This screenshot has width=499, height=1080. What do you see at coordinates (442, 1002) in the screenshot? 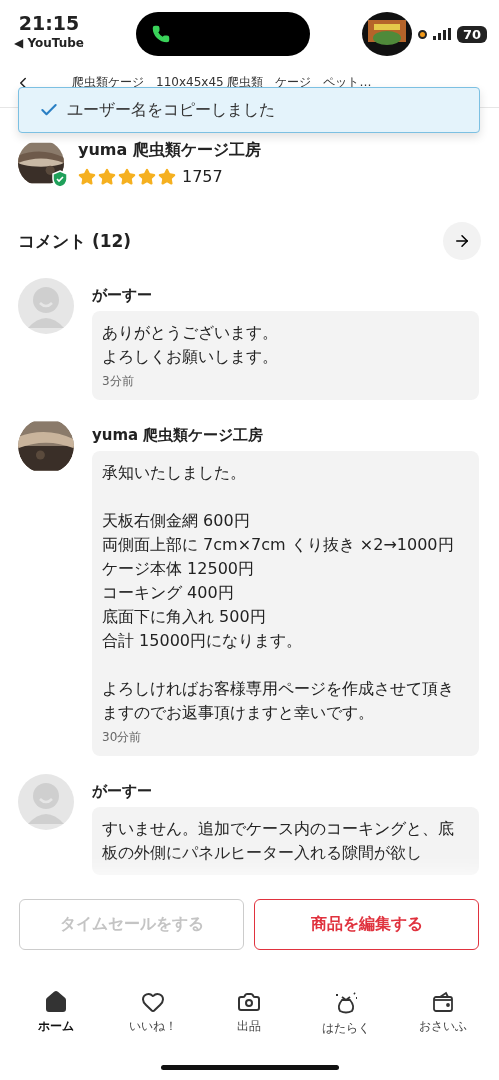
I see `wallet-icon` at bounding box center [442, 1002].